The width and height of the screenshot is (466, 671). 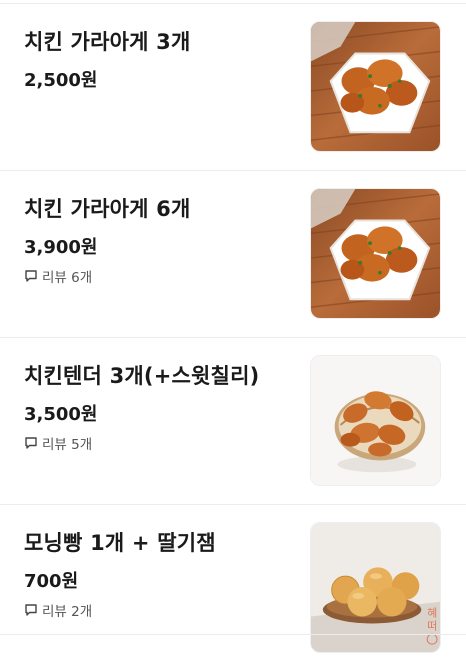 What do you see at coordinates (120, 543) in the screenshot?
I see `menu-item-name: 모닝빵 1개 + 딸기잼` at bounding box center [120, 543].